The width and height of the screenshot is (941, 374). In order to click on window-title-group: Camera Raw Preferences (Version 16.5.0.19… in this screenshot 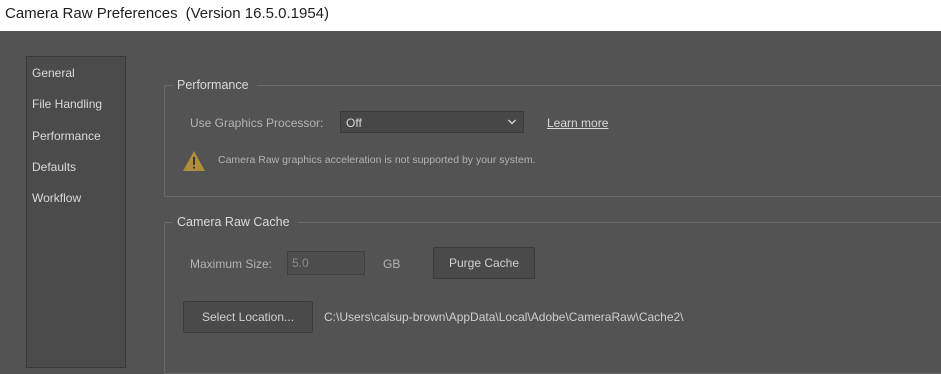, I will do `click(167, 13)`.